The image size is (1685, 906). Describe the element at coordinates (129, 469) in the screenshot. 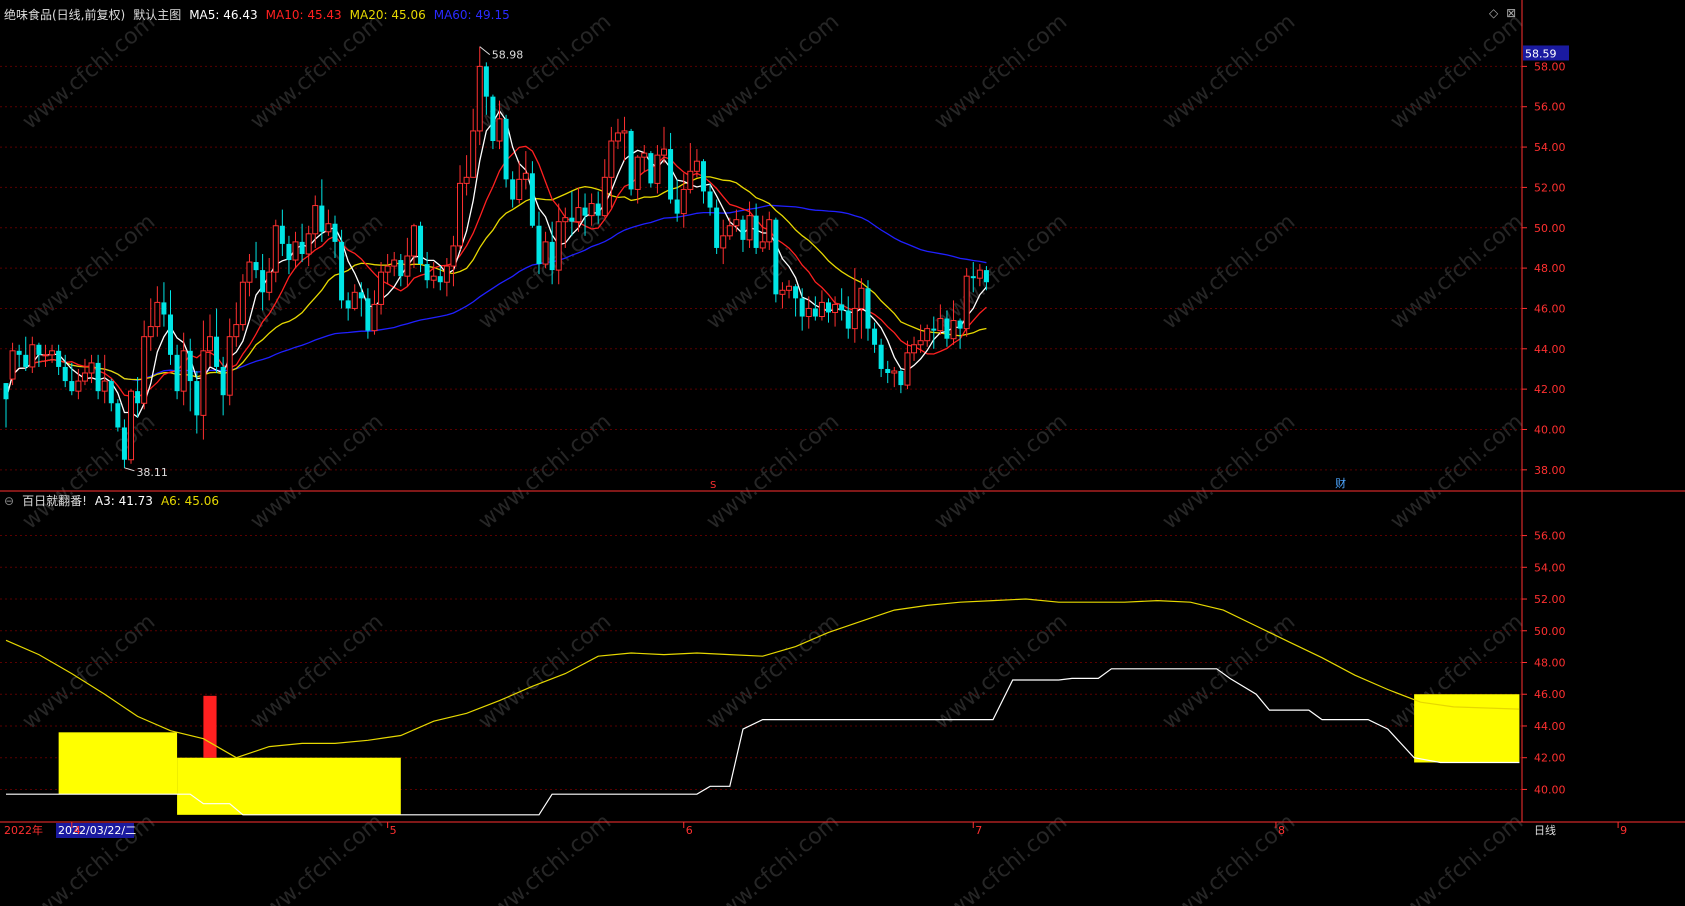

I see `low-marker-line` at that location.